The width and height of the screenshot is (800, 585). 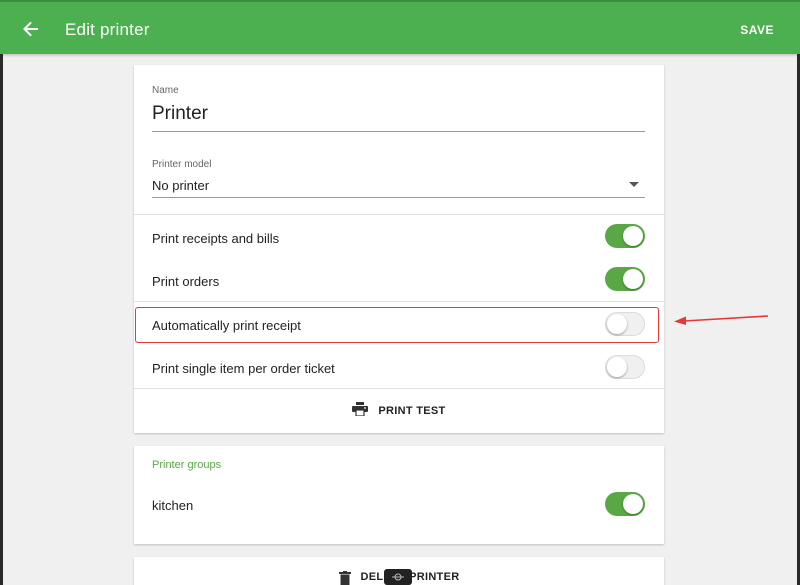 I want to click on annotation-arrow-icon, so click(x=721, y=320).